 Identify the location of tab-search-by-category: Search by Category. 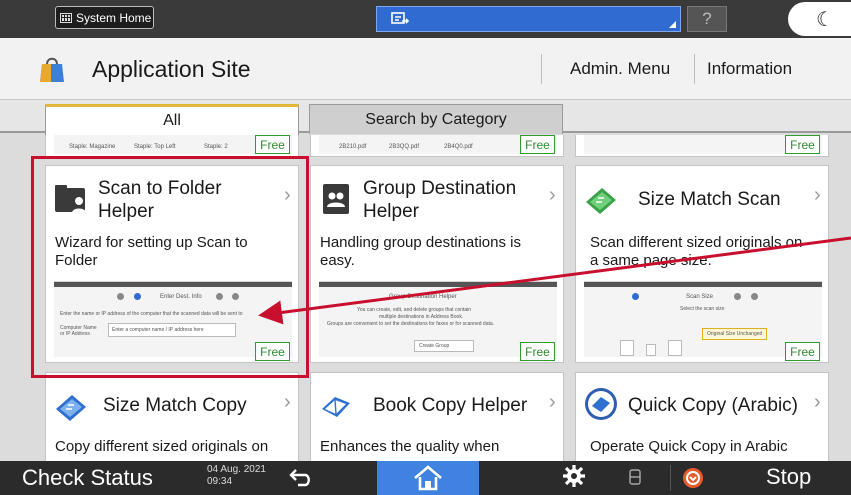
(436, 119).